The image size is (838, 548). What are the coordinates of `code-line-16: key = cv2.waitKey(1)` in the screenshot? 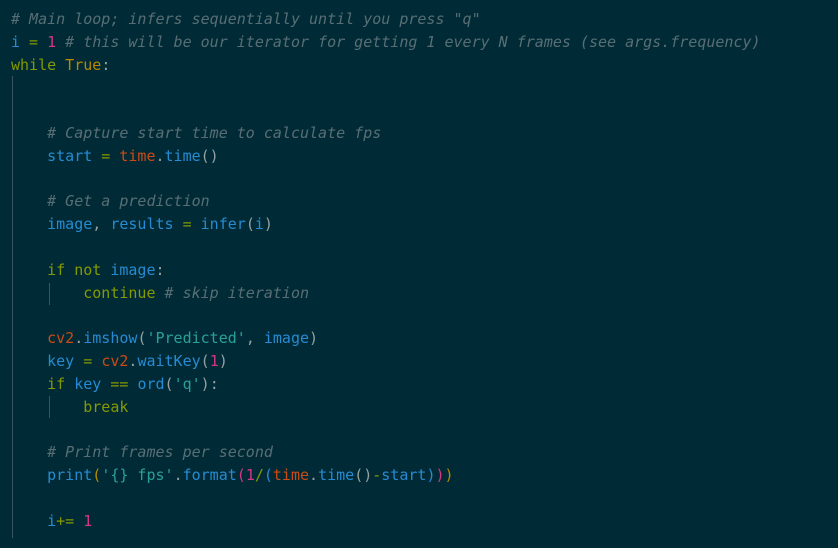 It's located at (386, 361).